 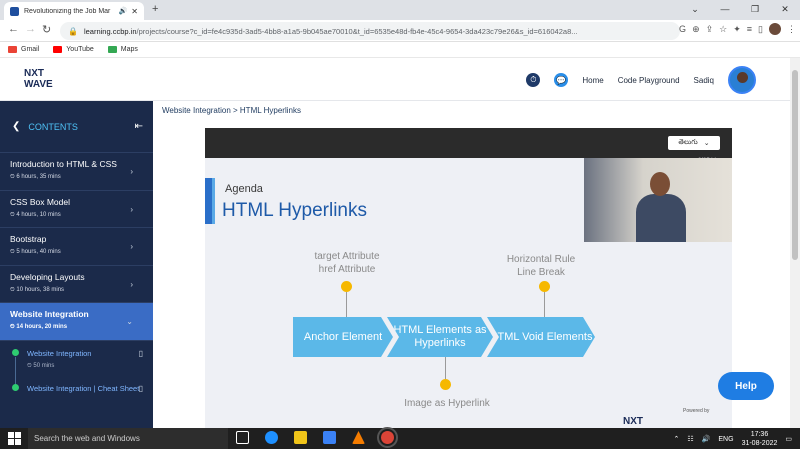 What do you see at coordinates (387, 437) in the screenshot?
I see `chrome-icon` at bounding box center [387, 437].